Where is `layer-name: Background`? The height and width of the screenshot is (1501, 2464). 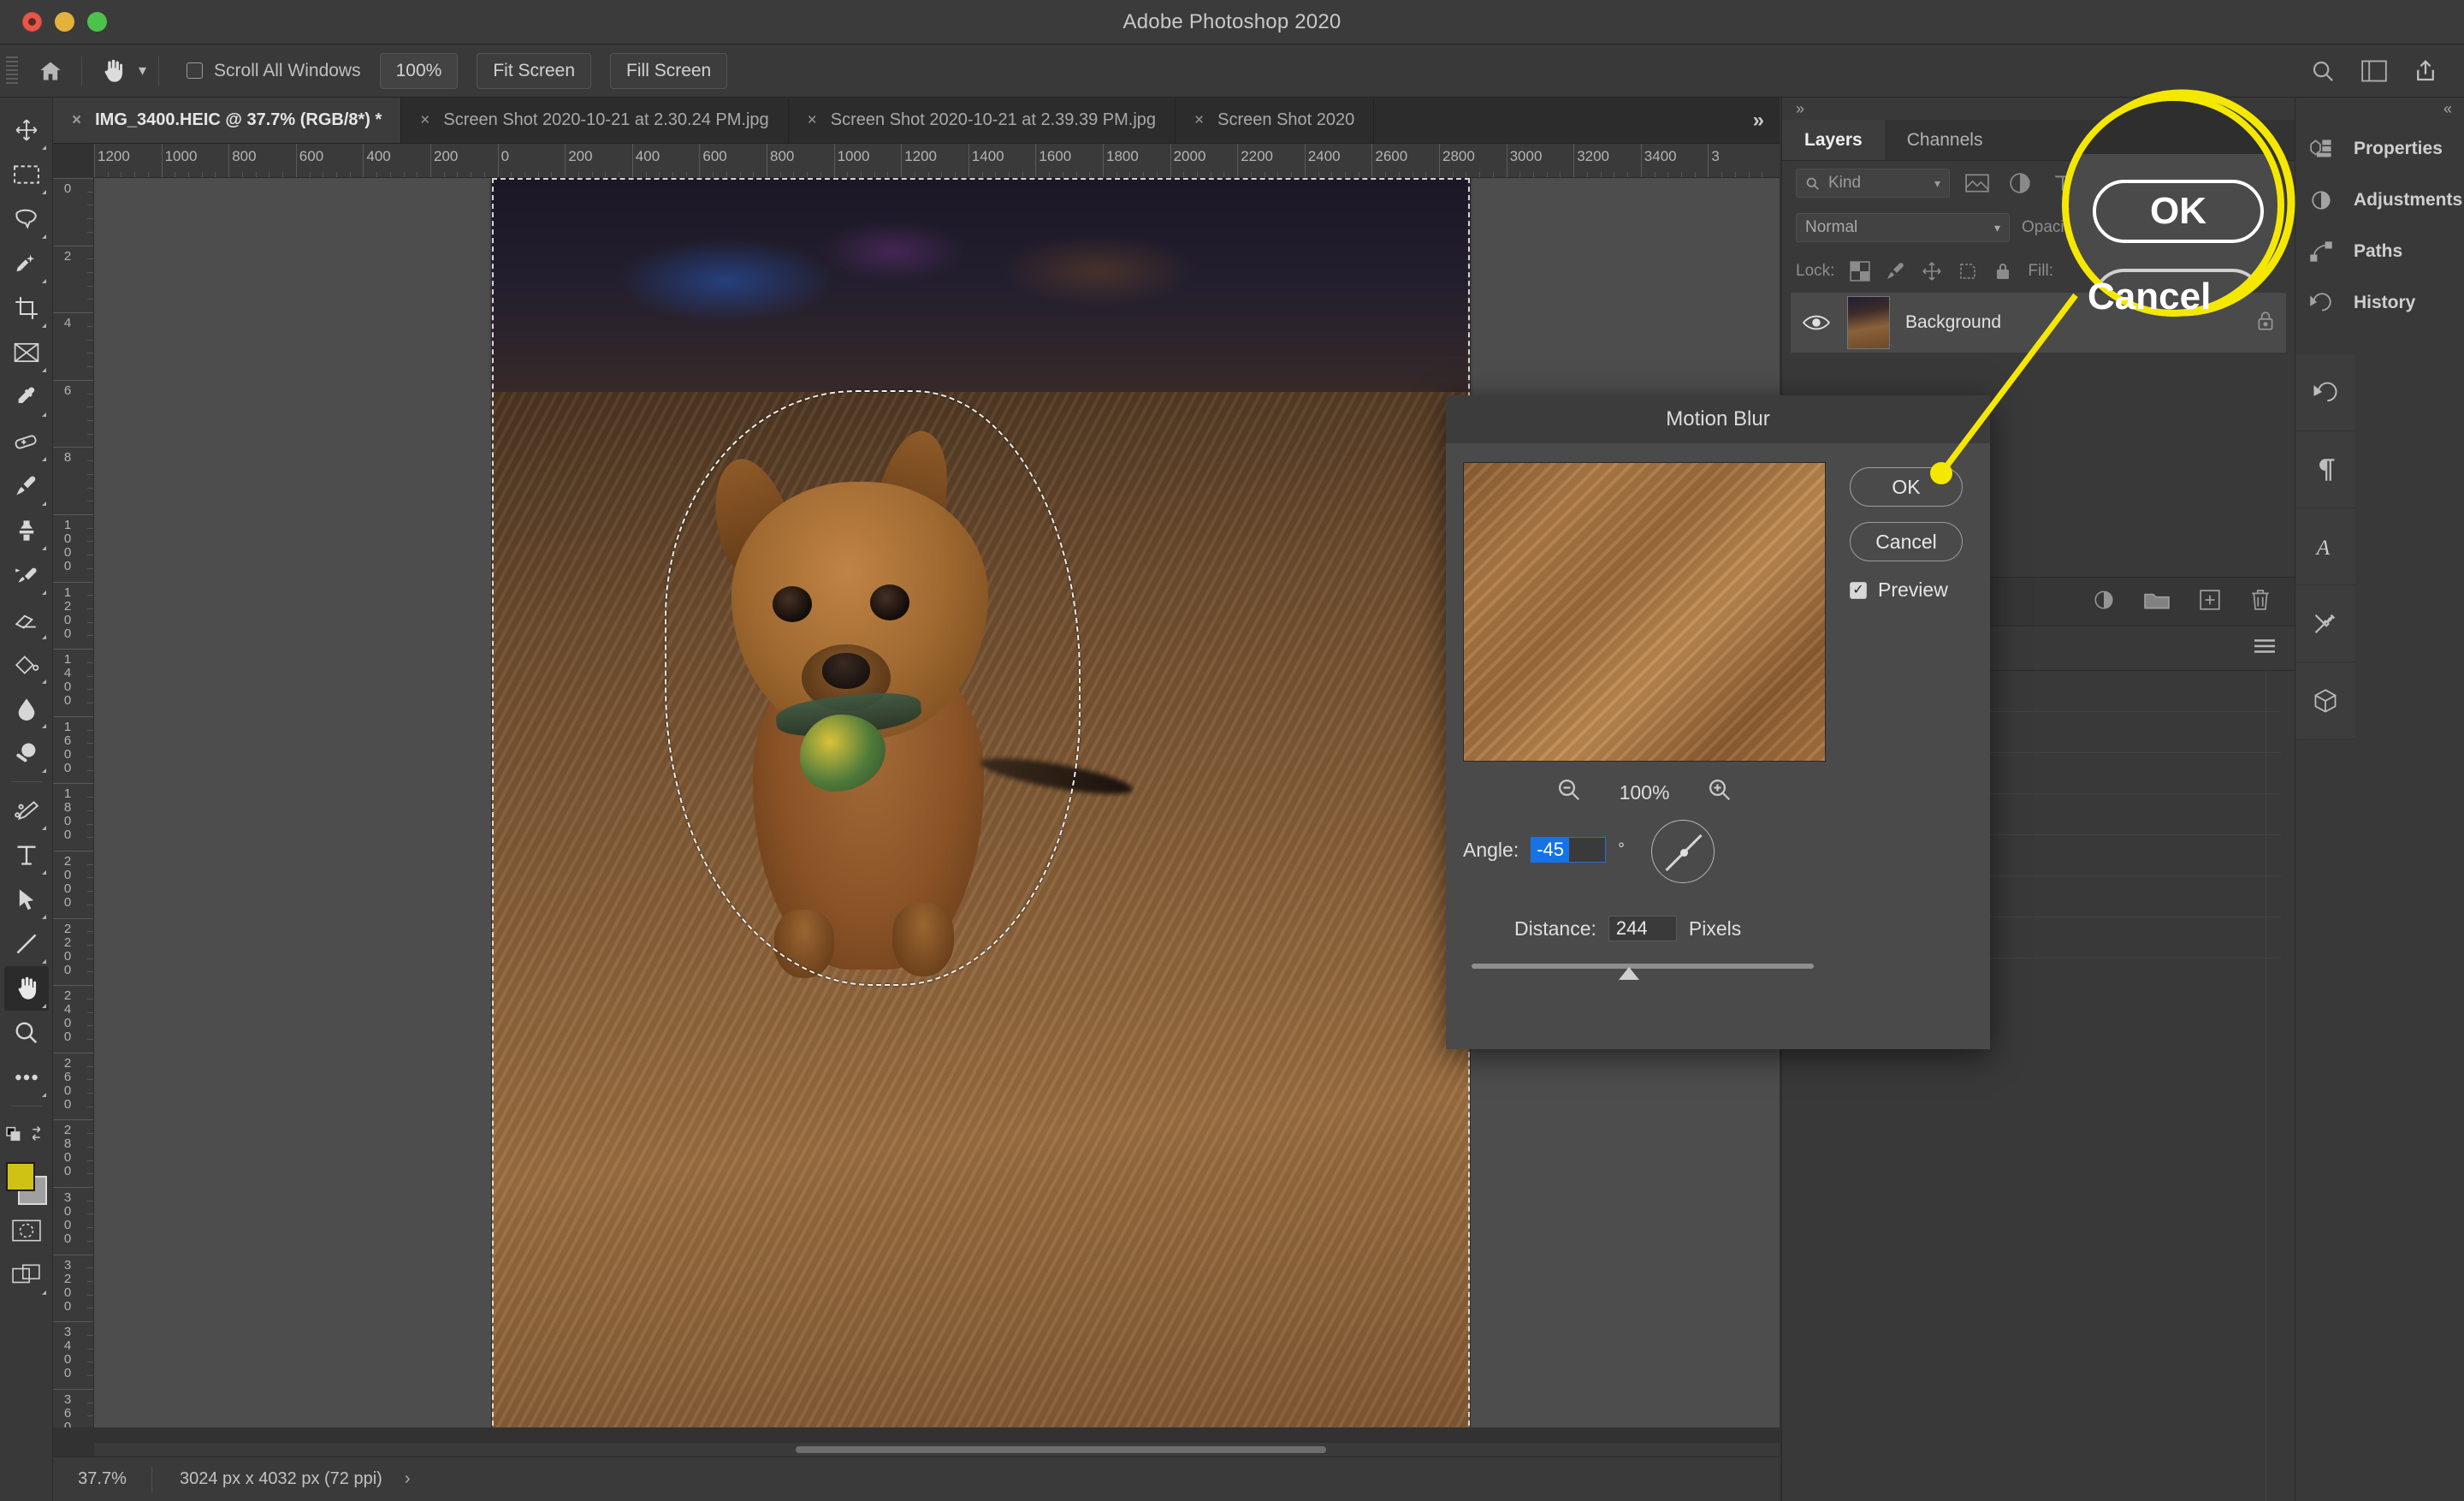
layer-name: Background is located at coordinates (1953, 323).